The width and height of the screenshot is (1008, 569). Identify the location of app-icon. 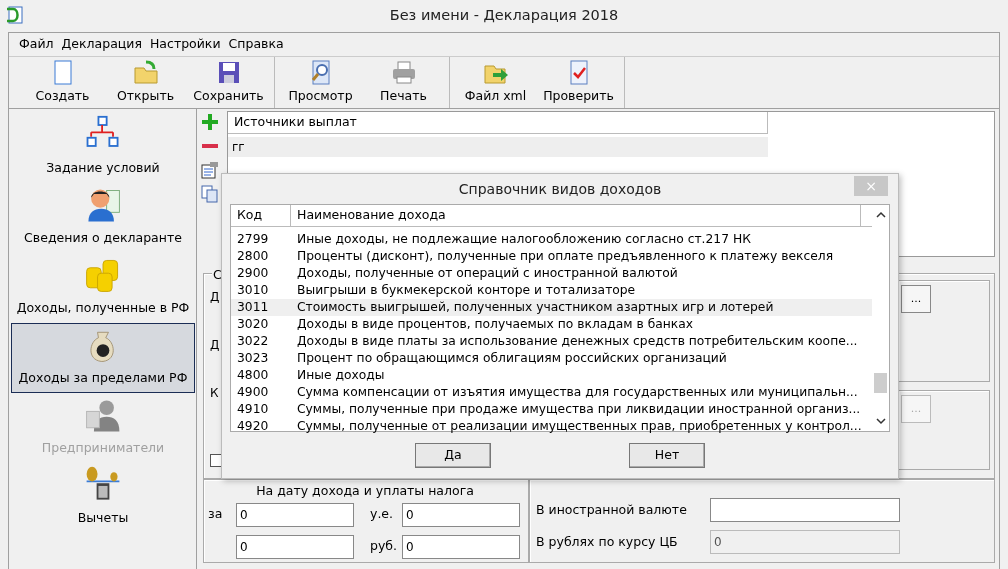
(15, 15).